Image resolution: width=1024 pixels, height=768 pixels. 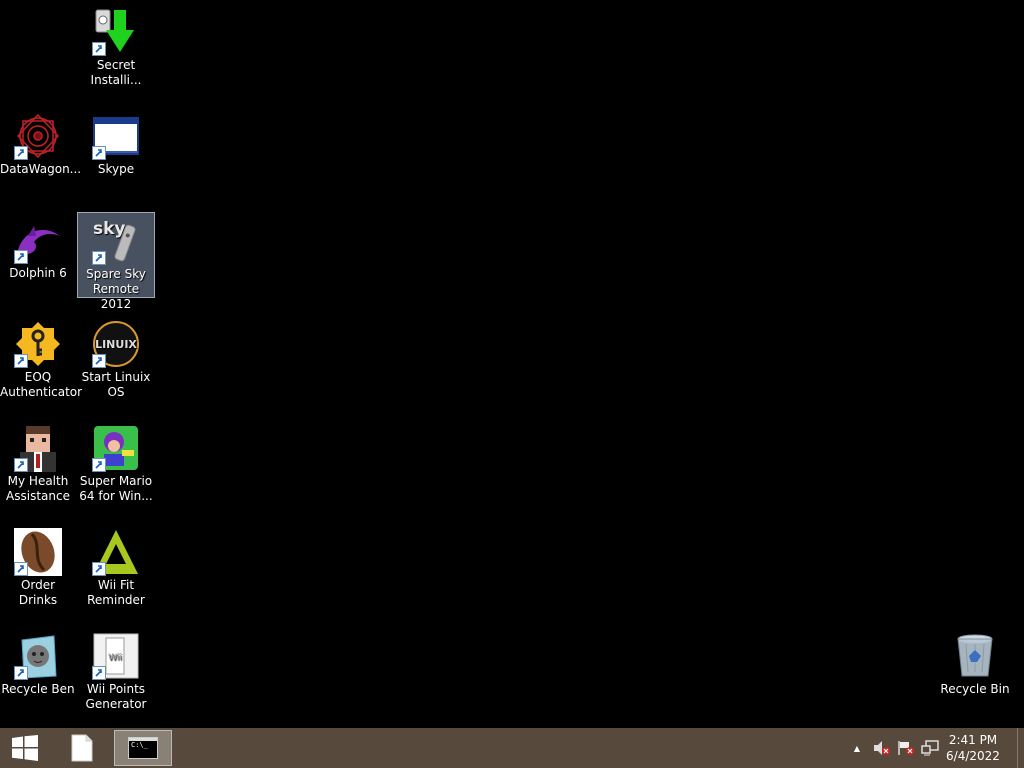 I want to click on red-mandala-icon, so click(x=38, y=136).